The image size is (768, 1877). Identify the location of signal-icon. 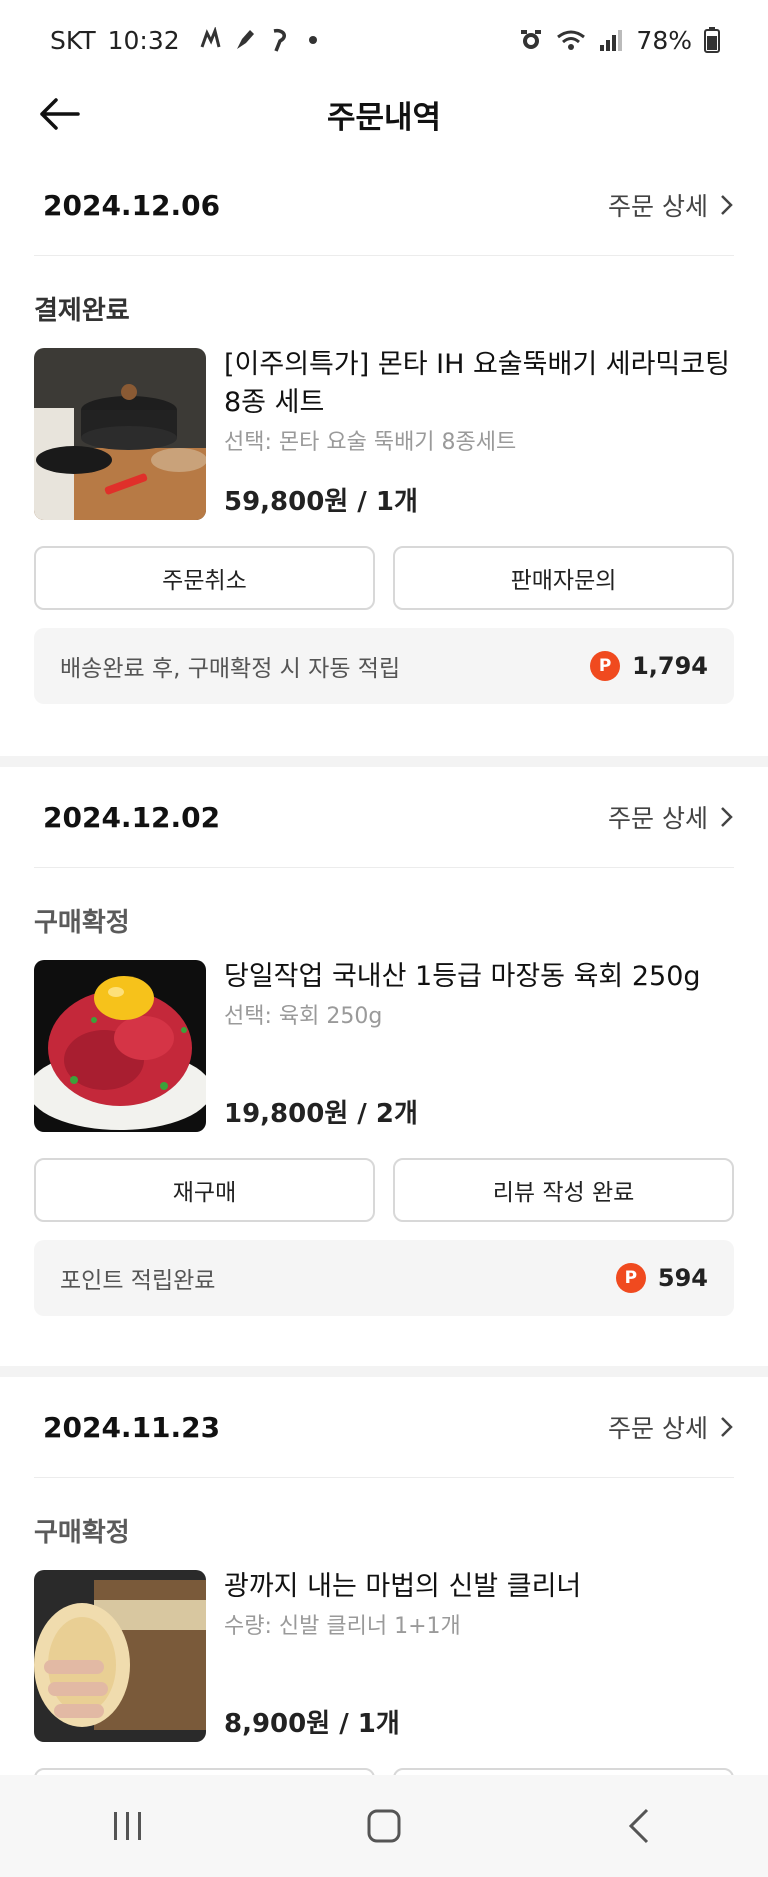
(611, 40).